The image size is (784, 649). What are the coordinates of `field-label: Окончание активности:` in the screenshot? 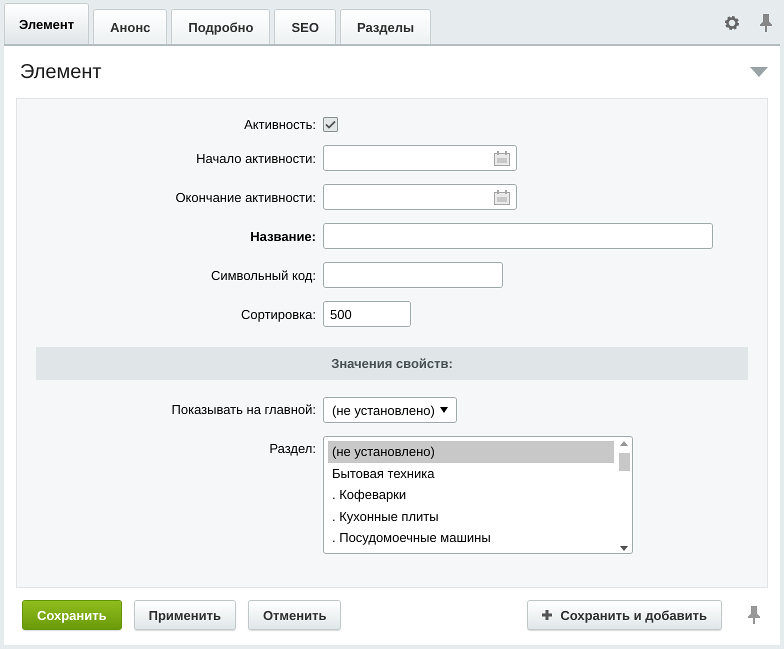 It's located at (245, 197).